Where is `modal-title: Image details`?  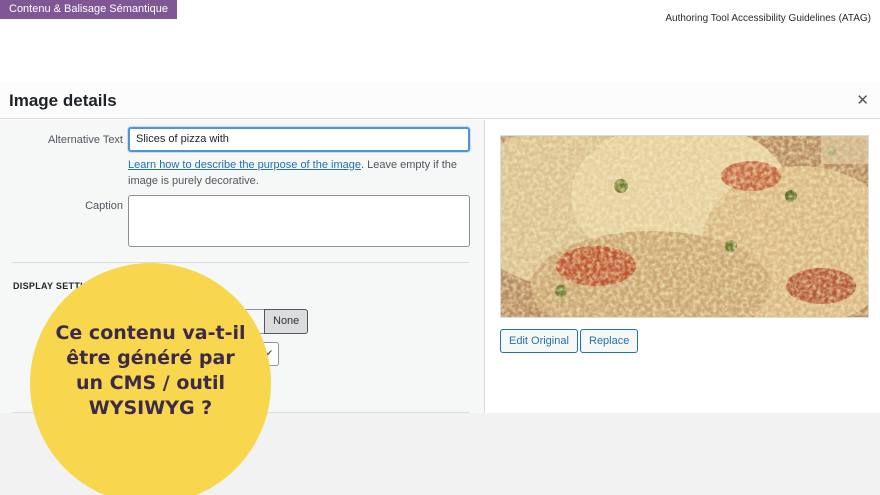
modal-title: Image details is located at coordinates (63, 100).